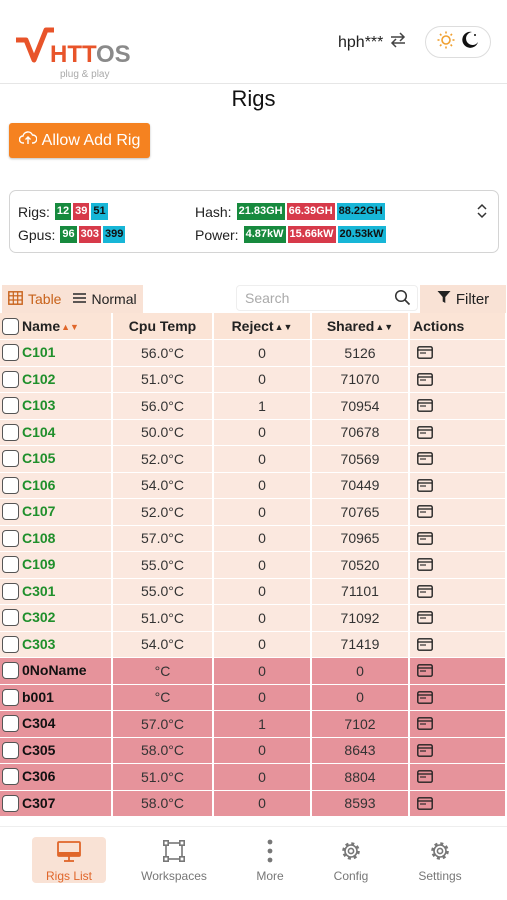 The image size is (507, 900). I want to click on table-row: C105 52.0°C 0 70569, so click(253, 459).